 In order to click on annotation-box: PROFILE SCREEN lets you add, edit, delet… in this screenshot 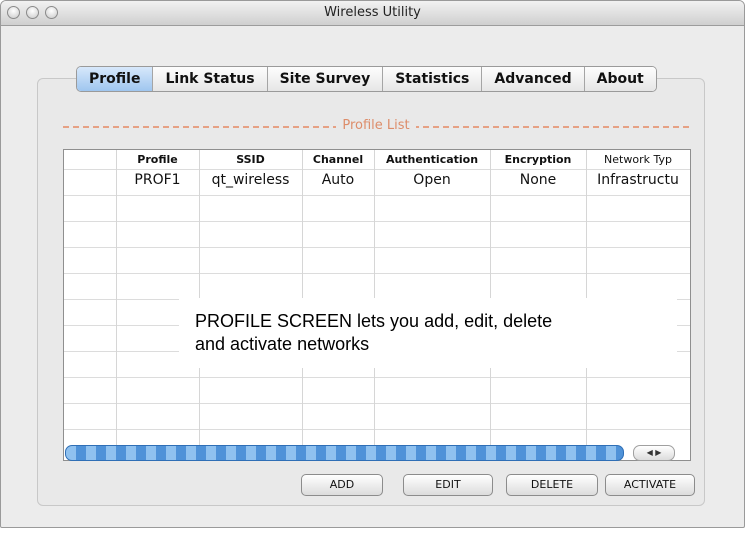, I will do `click(428, 333)`.